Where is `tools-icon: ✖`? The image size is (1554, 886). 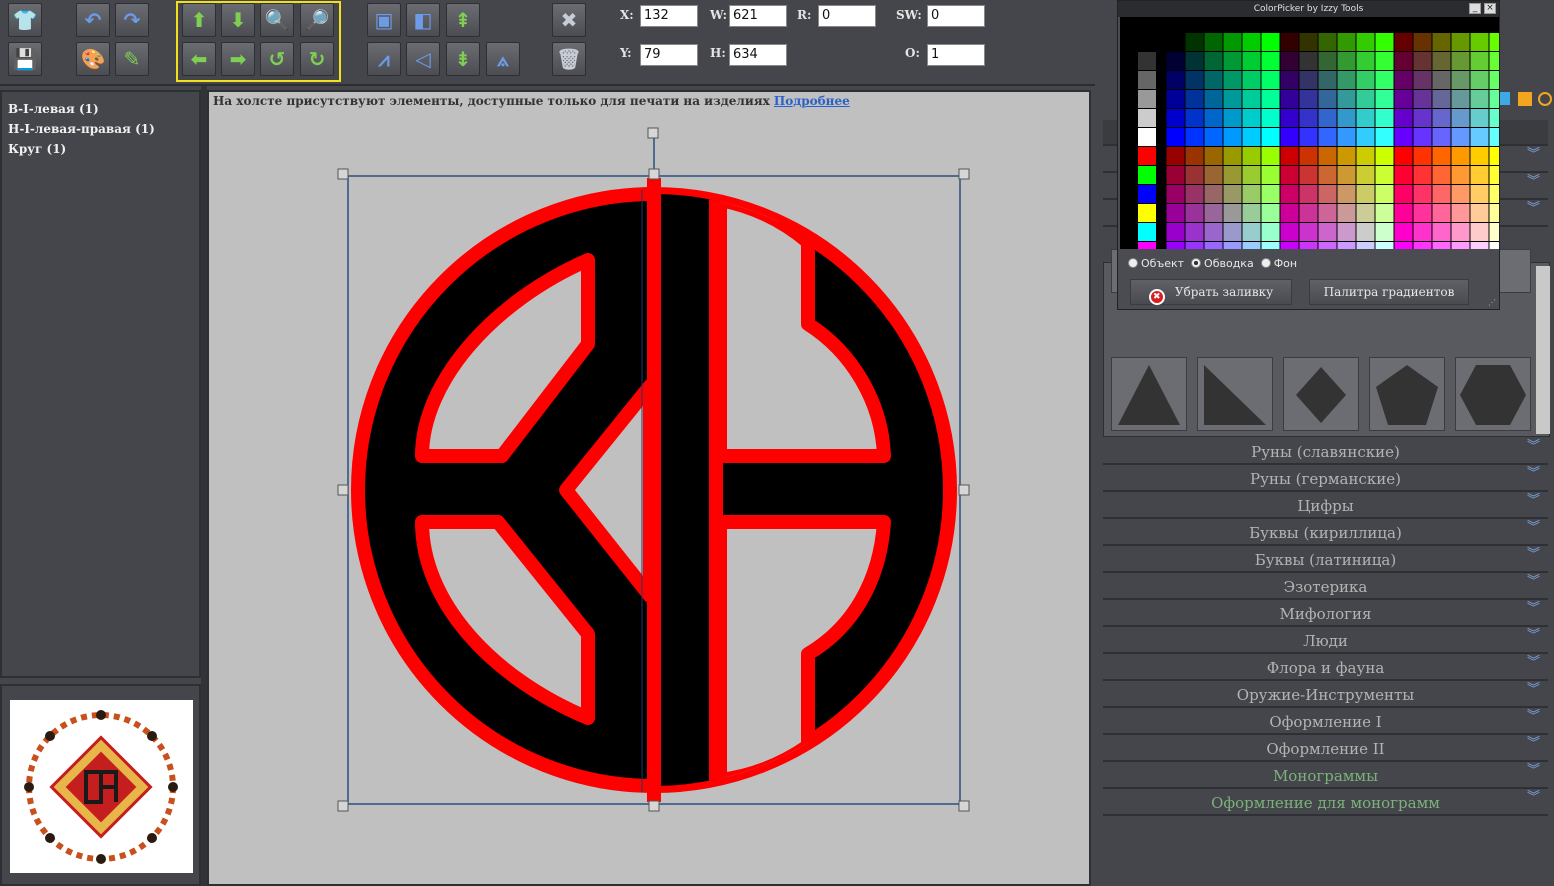 tools-icon: ✖ is located at coordinates (569, 20).